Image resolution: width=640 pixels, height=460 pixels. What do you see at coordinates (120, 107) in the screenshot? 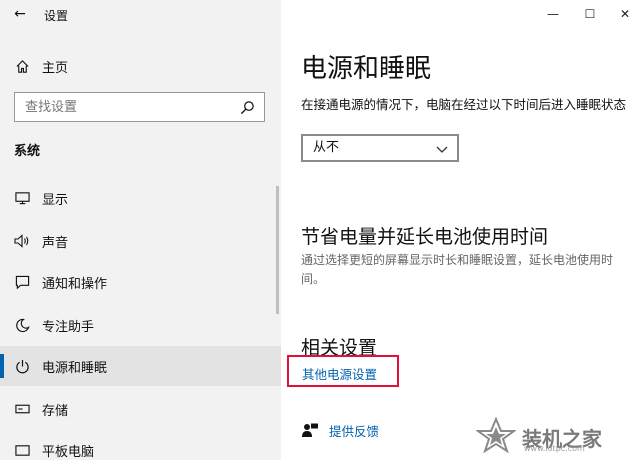
I see `search-input` at bounding box center [120, 107].